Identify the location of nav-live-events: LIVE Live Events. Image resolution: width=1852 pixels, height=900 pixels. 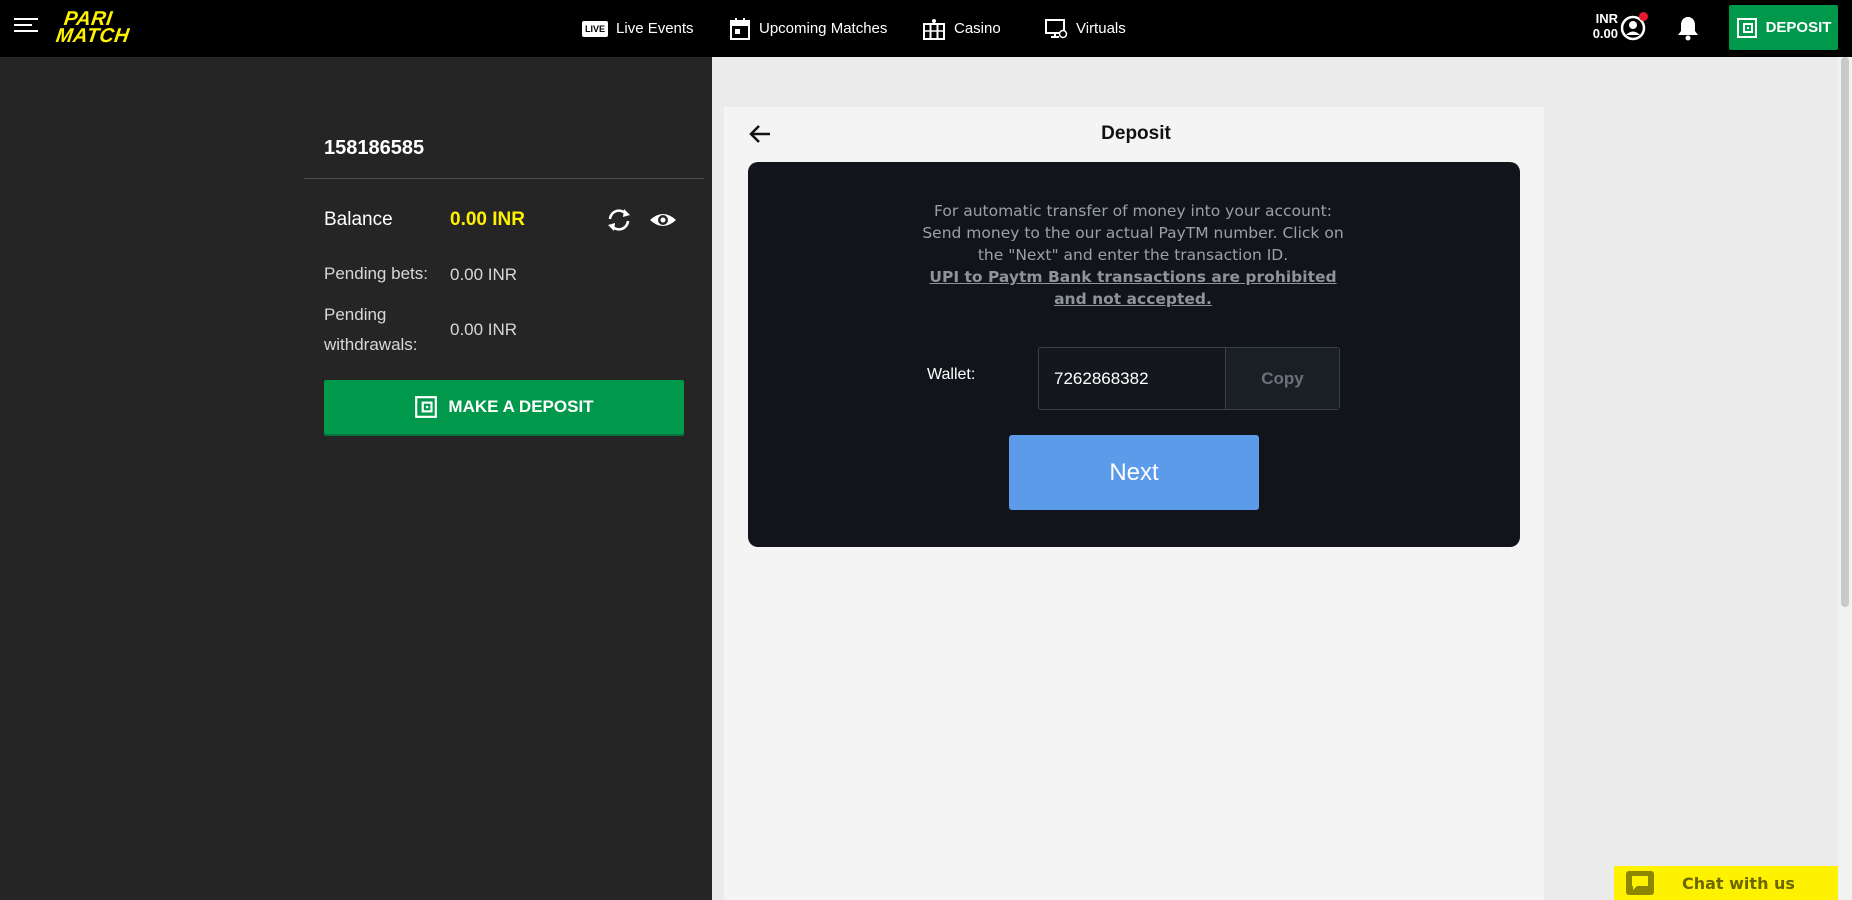
(638, 28).